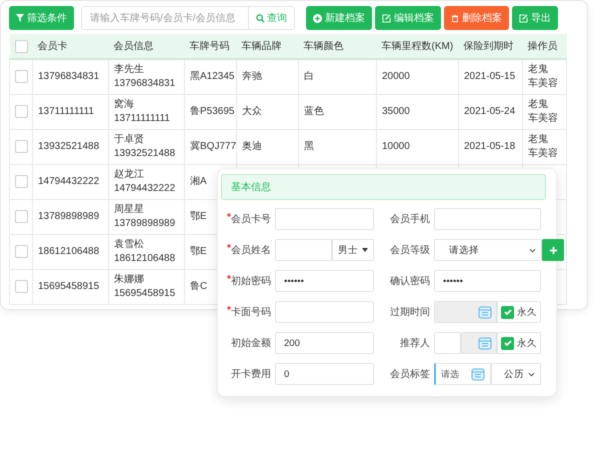  What do you see at coordinates (317, 18) in the screenshot?
I see `plus-circle-icon` at bounding box center [317, 18].